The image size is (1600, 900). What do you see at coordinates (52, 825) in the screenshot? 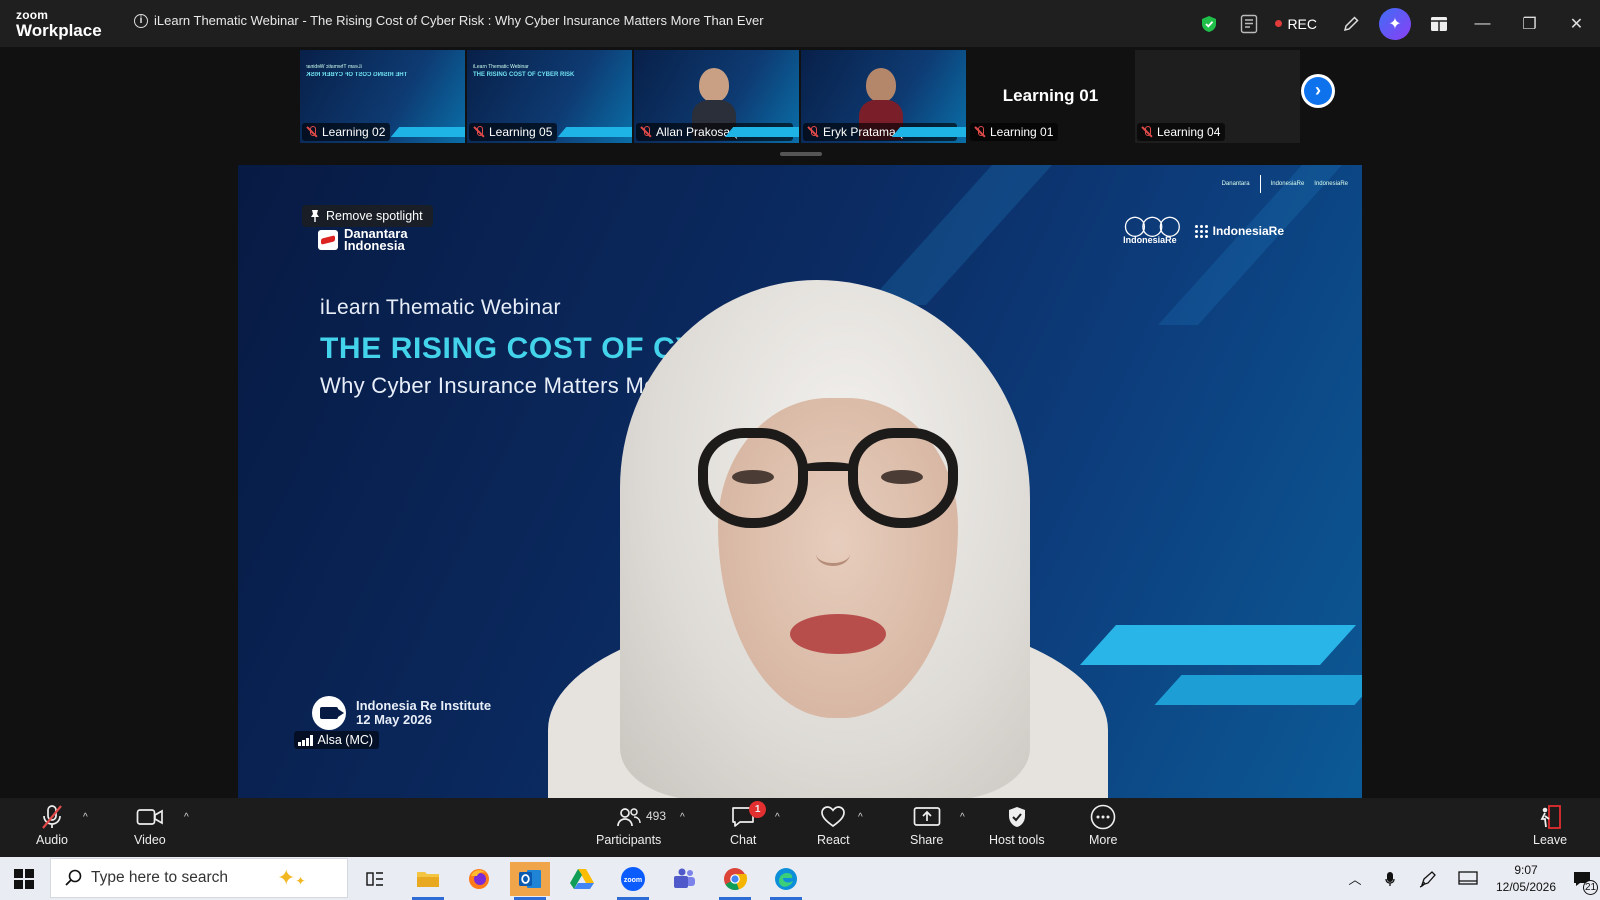
I see `audio-button: Audio` at bounding box center [52, 825].